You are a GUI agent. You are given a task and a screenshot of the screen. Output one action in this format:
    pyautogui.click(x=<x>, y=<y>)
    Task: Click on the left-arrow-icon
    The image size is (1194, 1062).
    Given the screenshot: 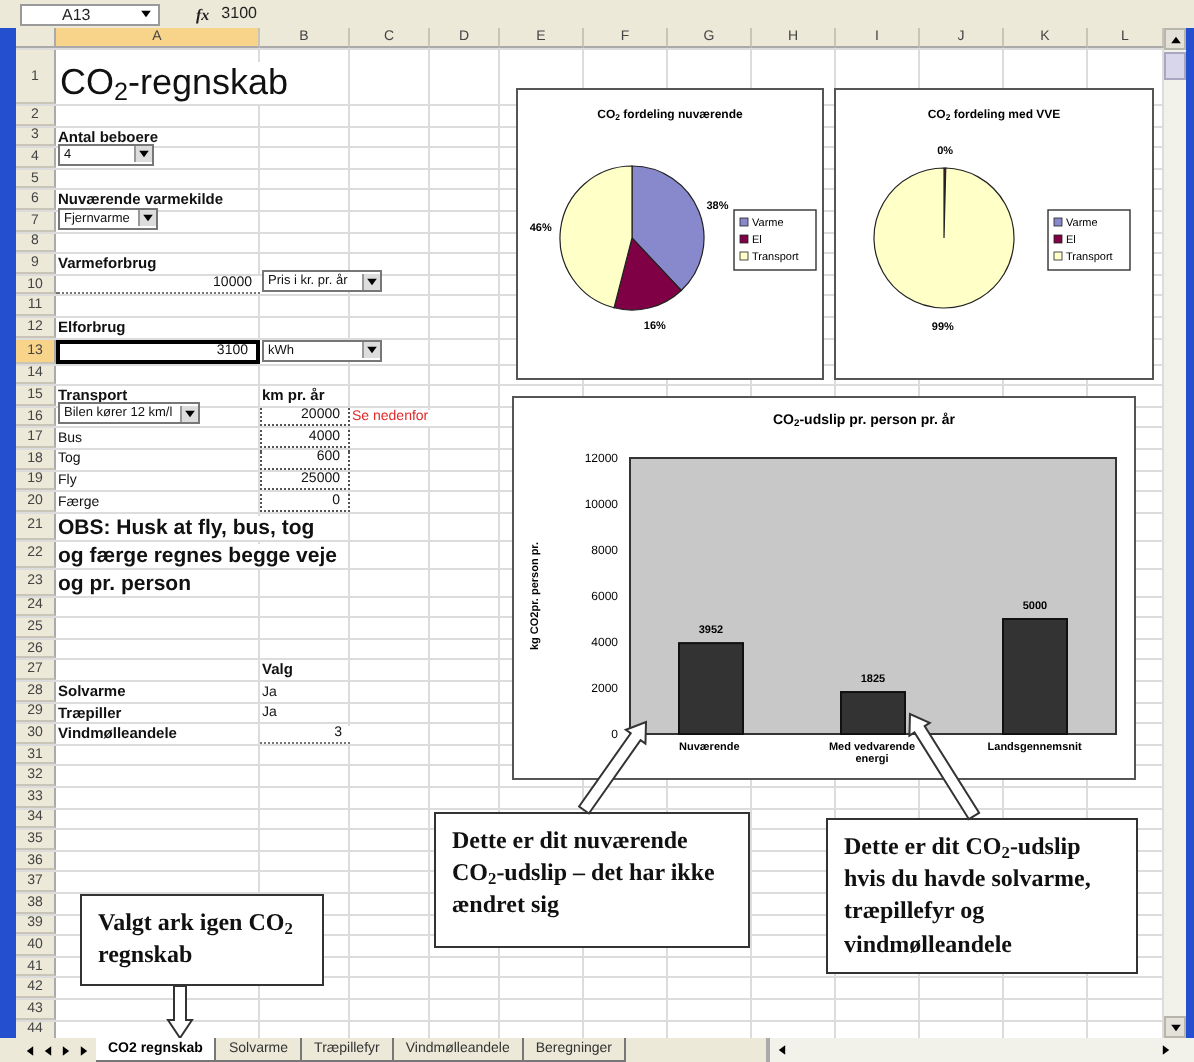 What is the action you would take?
    pyautogui.click(x=782, y=1050)
    